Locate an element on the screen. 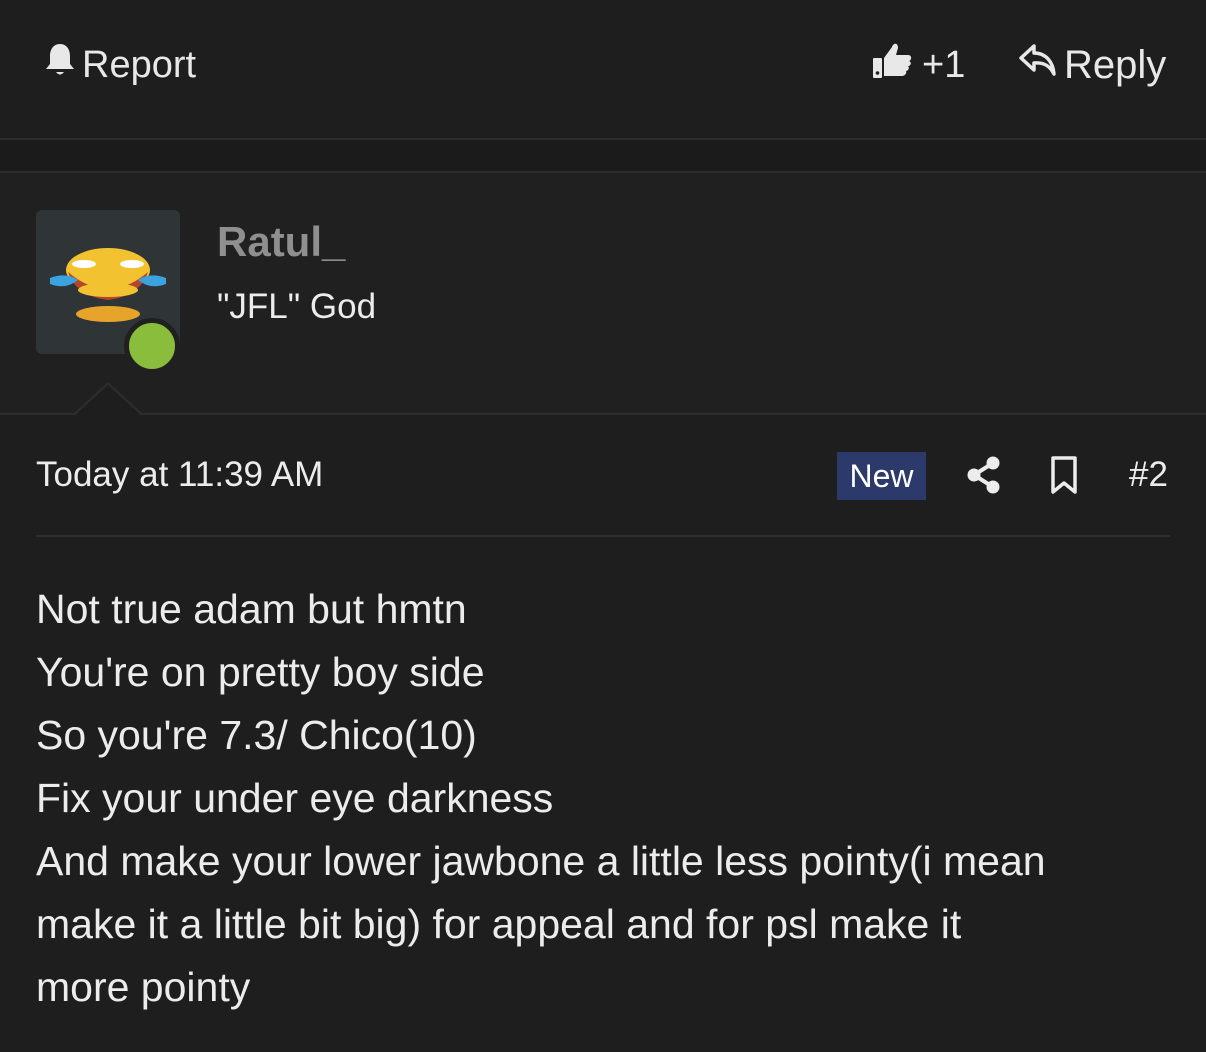  bookmark-button is located at coordinates (1064, 475).